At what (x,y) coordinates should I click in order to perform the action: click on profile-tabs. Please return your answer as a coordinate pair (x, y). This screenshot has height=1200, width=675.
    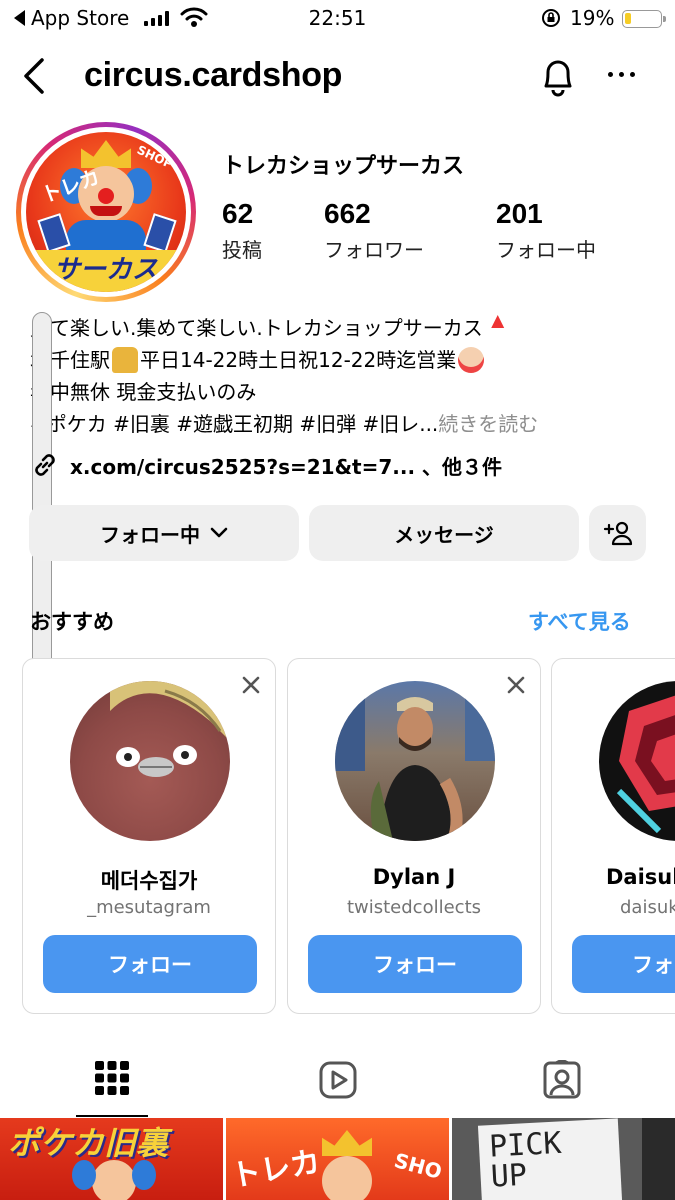
    Looking at the image, I should click on (337, 1083).